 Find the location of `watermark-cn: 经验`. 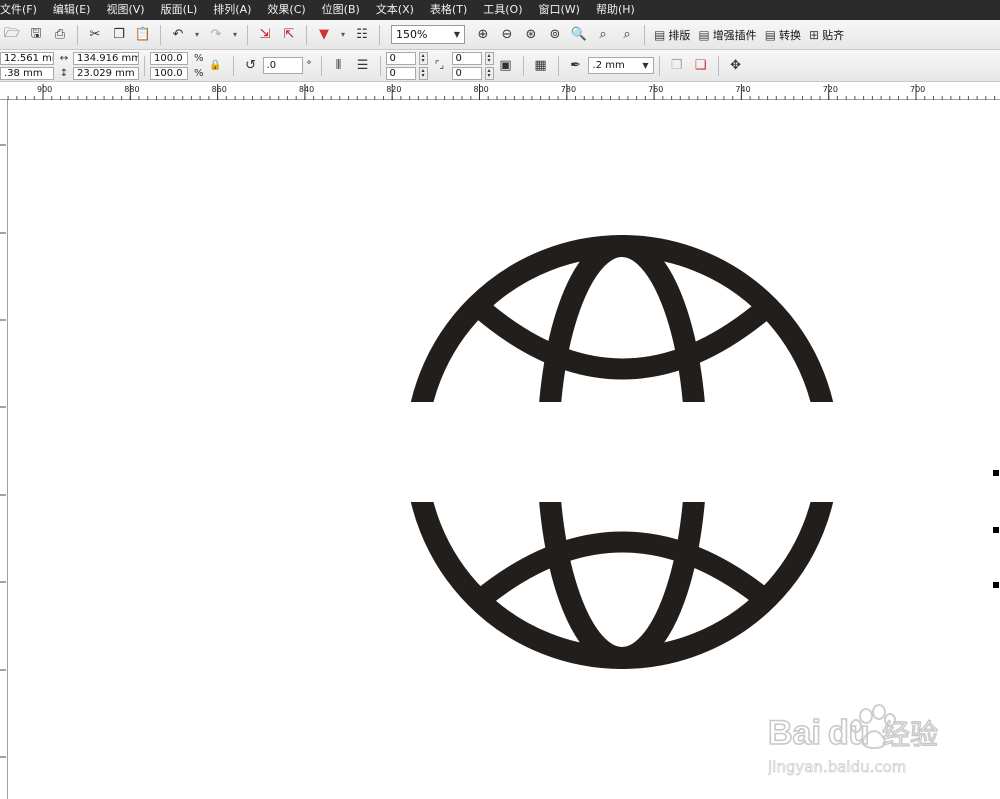

watermark-cn: 经验 is located at coordinates (910, 734).